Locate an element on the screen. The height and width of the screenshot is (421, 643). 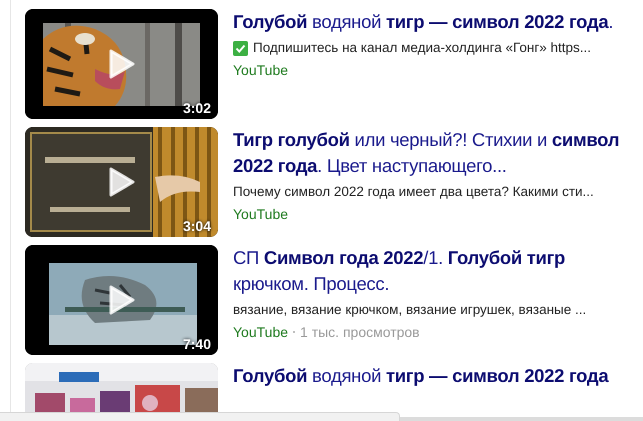
video-title: СП Символ года 2022/1. Голубой тигр крючком. Процесс. is located at coordinates (430, 271).